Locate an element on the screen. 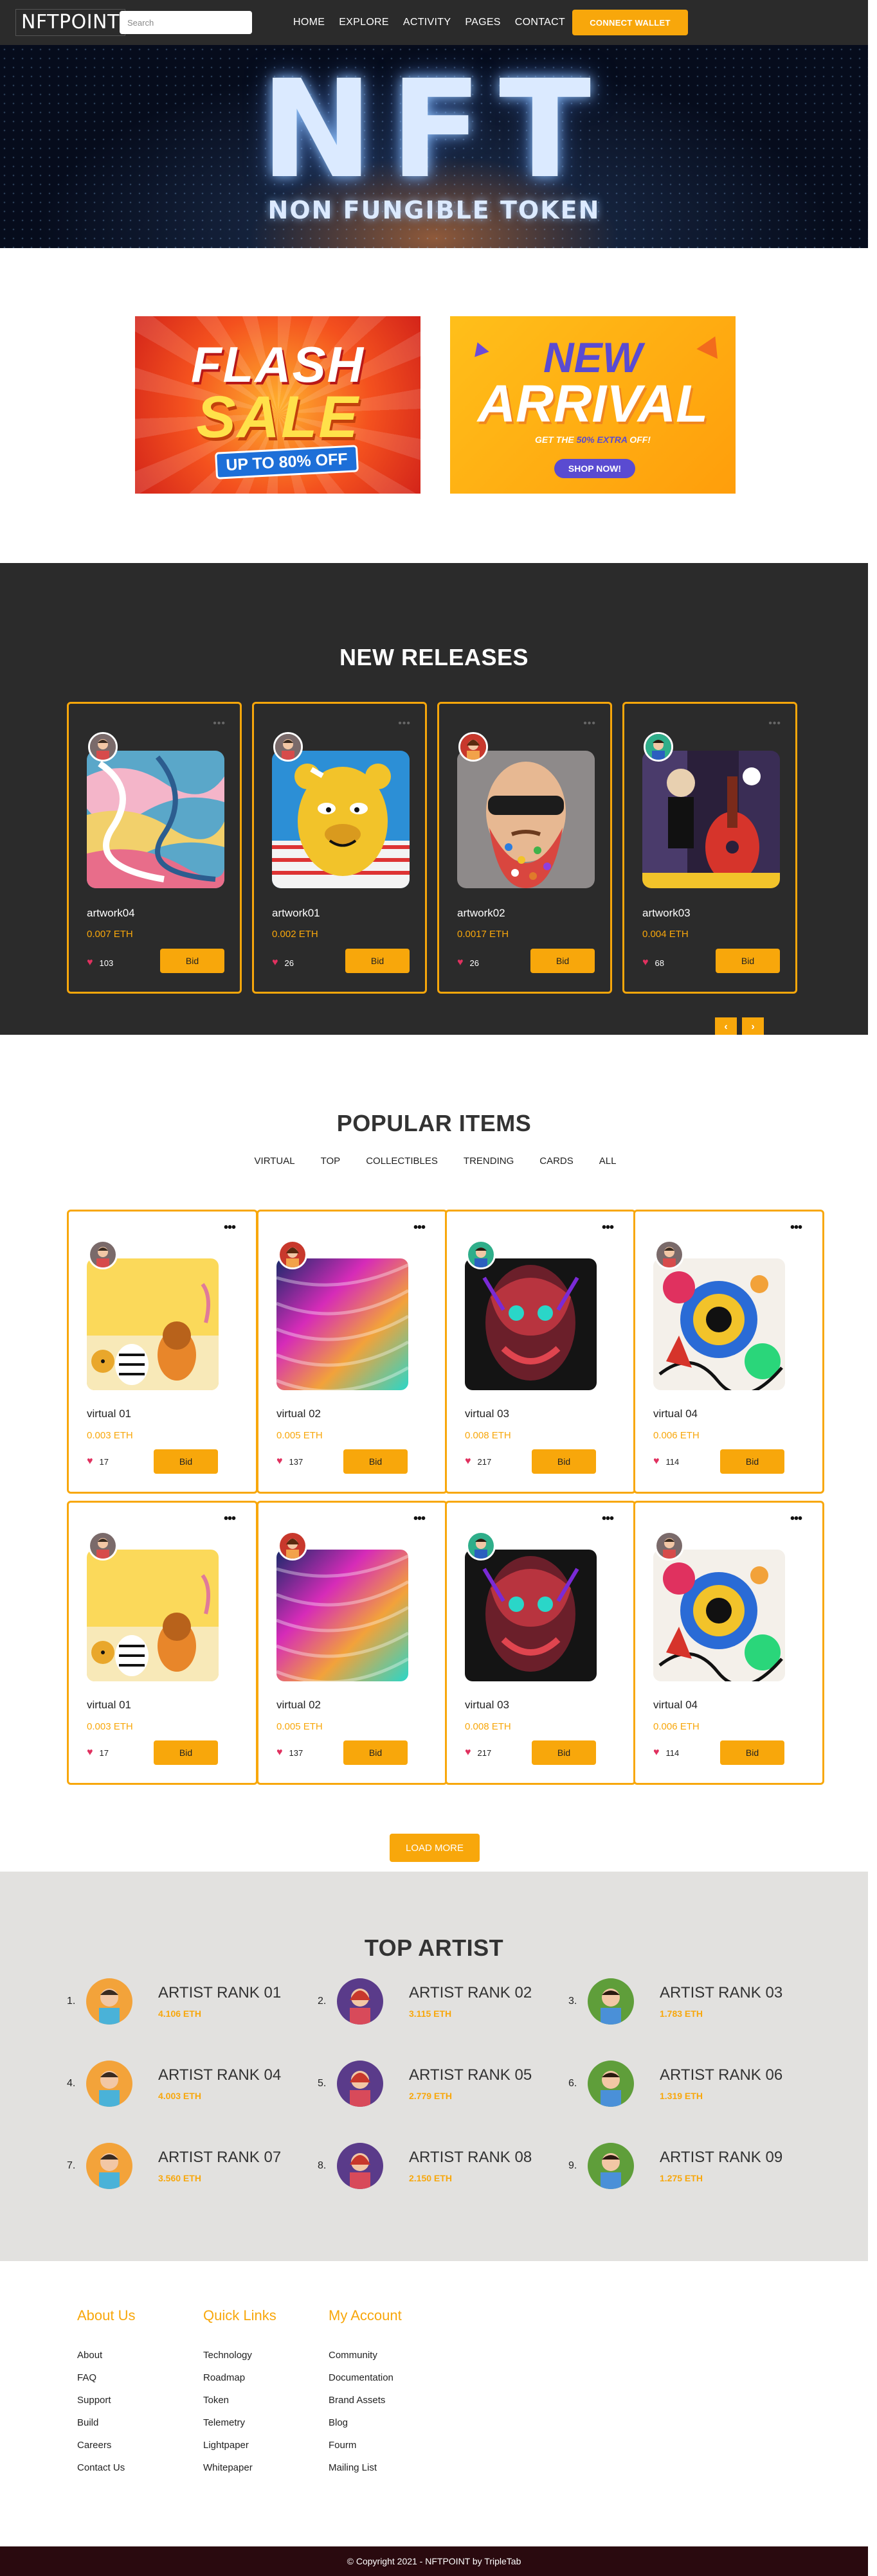  footer-link: Blog is located at coordinates (365, 2422).